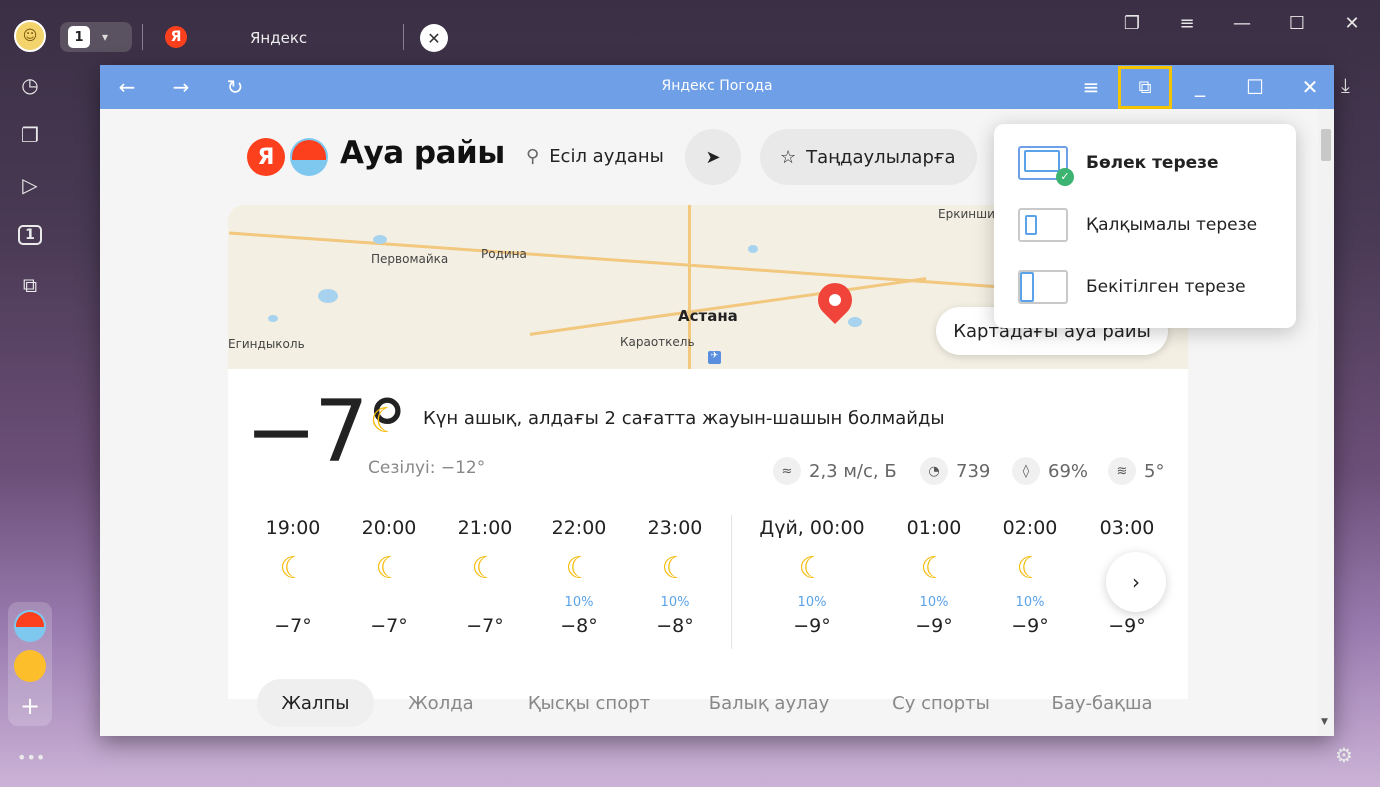  Describe the element at coordinates (1145, 87) in the screenshot. I see `window-mode-button: ⧉` at that location.